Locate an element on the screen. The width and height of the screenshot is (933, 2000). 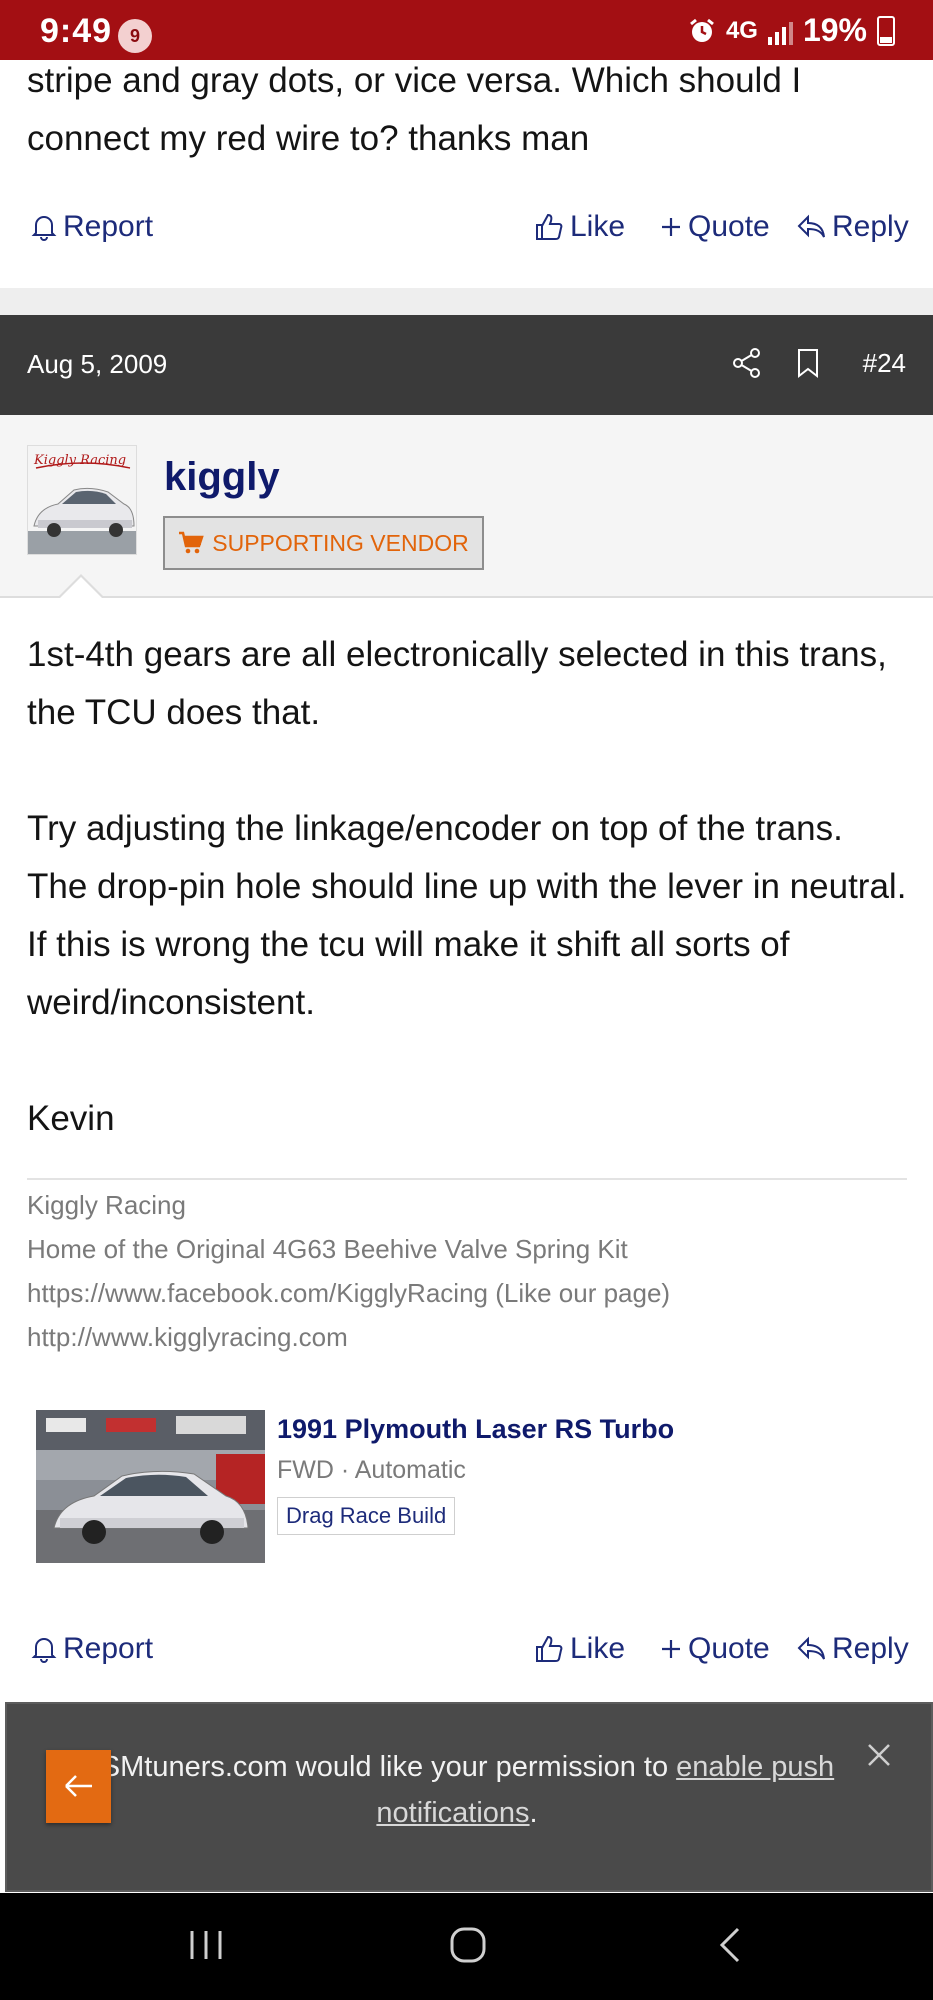
avatar-image: Kiggly Racing is located at coordinates (82, 500).